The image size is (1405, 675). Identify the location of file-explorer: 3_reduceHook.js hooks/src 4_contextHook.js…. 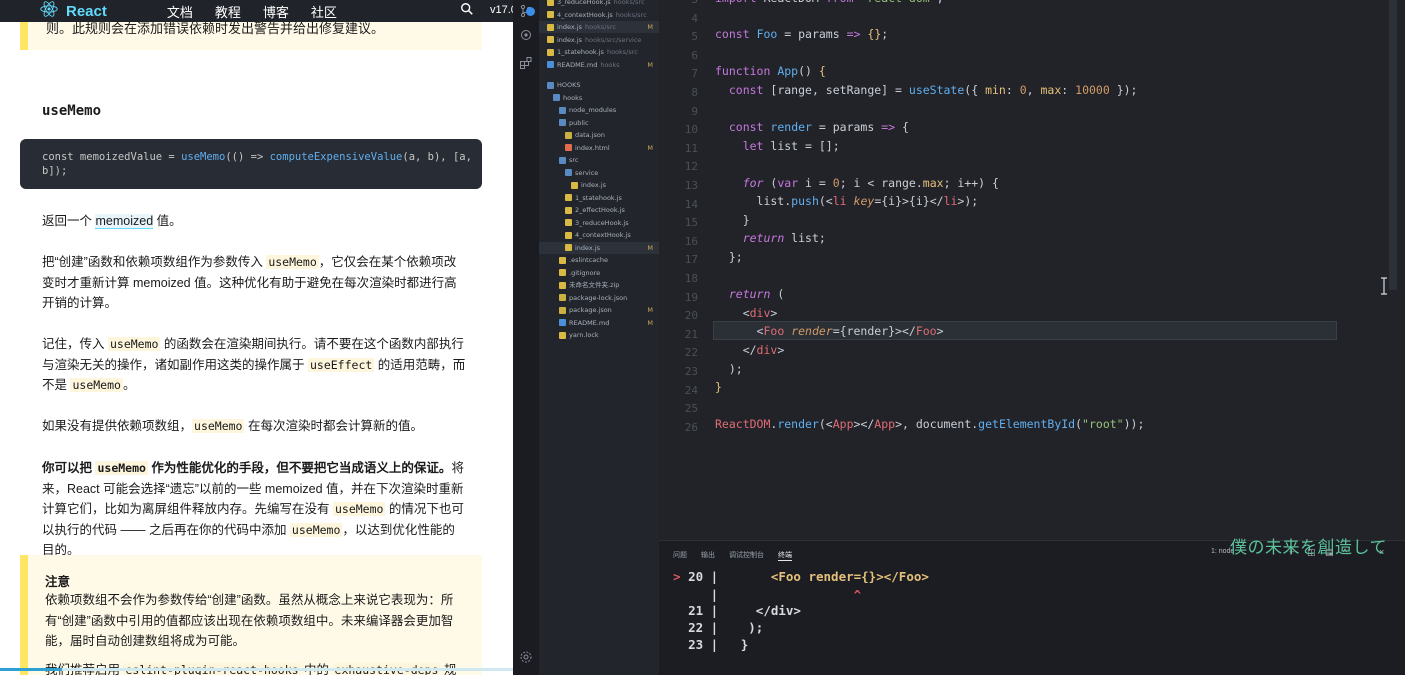
(599, 337).